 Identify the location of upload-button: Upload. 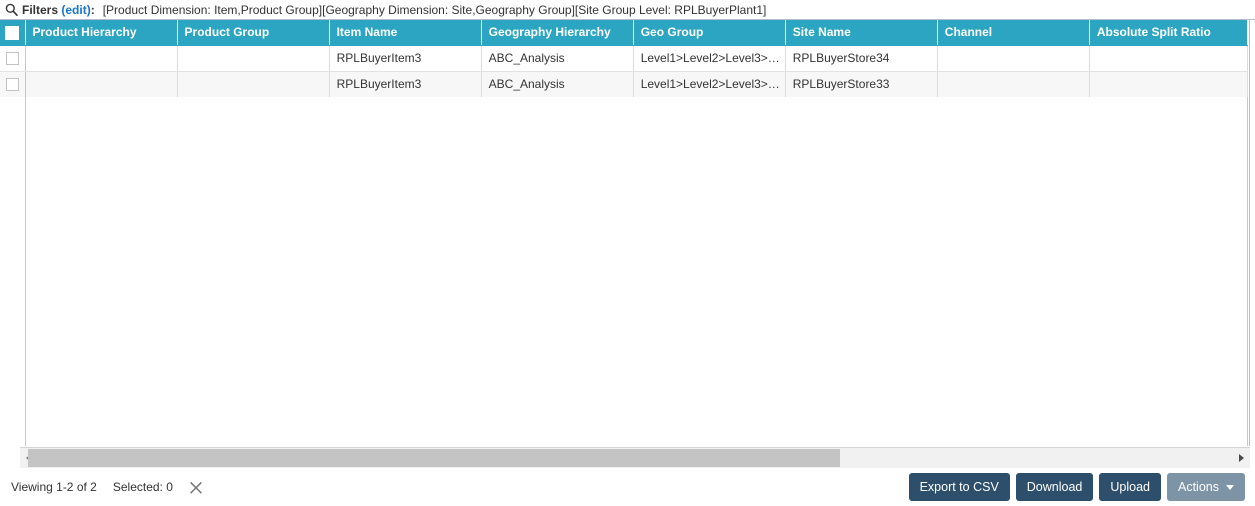
(1130, 487).